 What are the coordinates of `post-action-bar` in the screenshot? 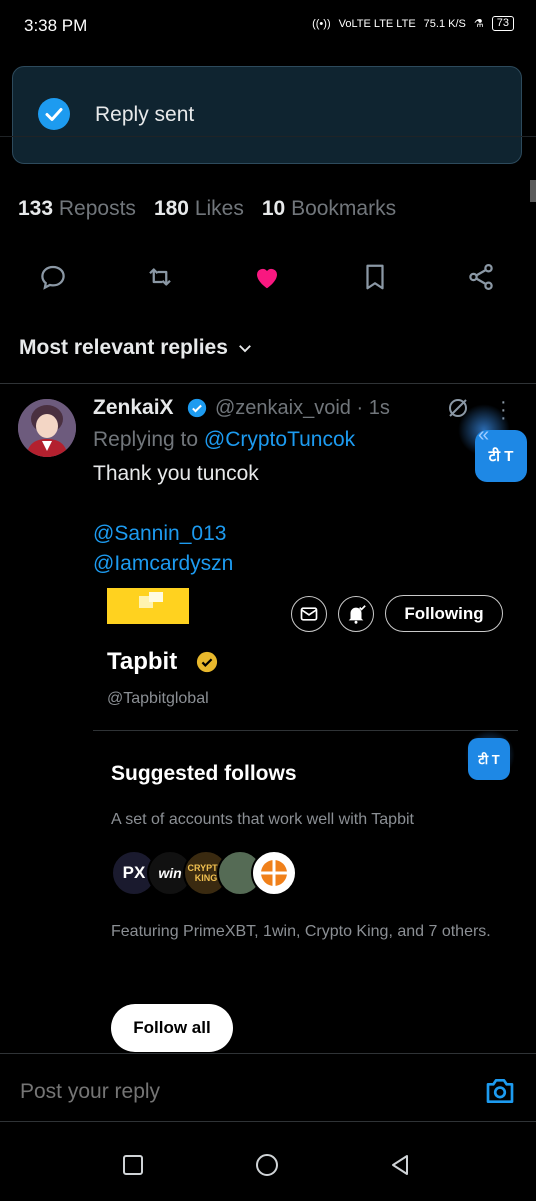 It's located at (268, 277).